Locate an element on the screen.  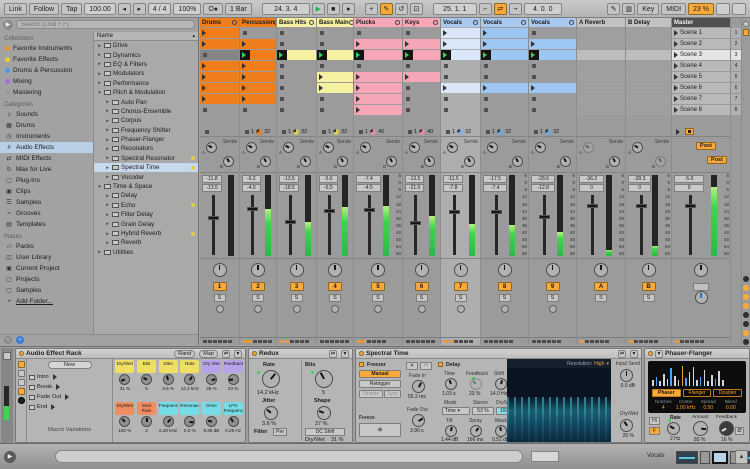
key-map-button: Key is located at coordinates (648, 8).